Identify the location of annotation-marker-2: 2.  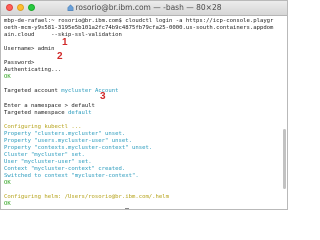
(60, 56).